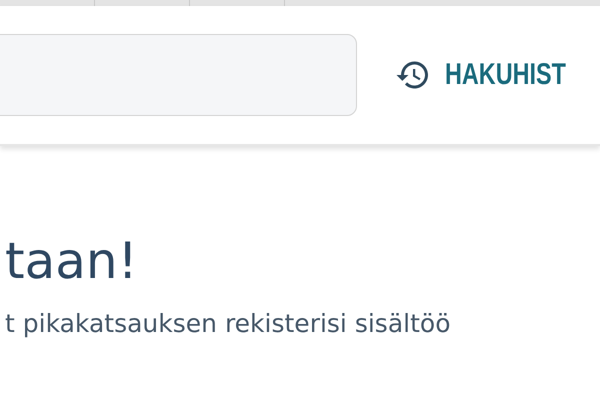  What do you see at coordinates (178, 75) in the screenshot?
I see `search-field` at bounding box center [178, 75].